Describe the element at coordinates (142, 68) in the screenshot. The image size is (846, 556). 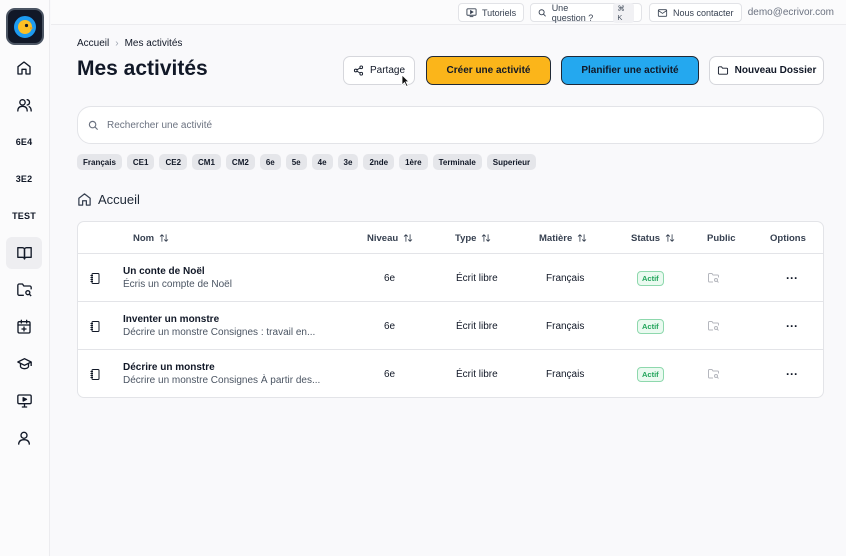
I see `page-title: Mes activités` at that location.